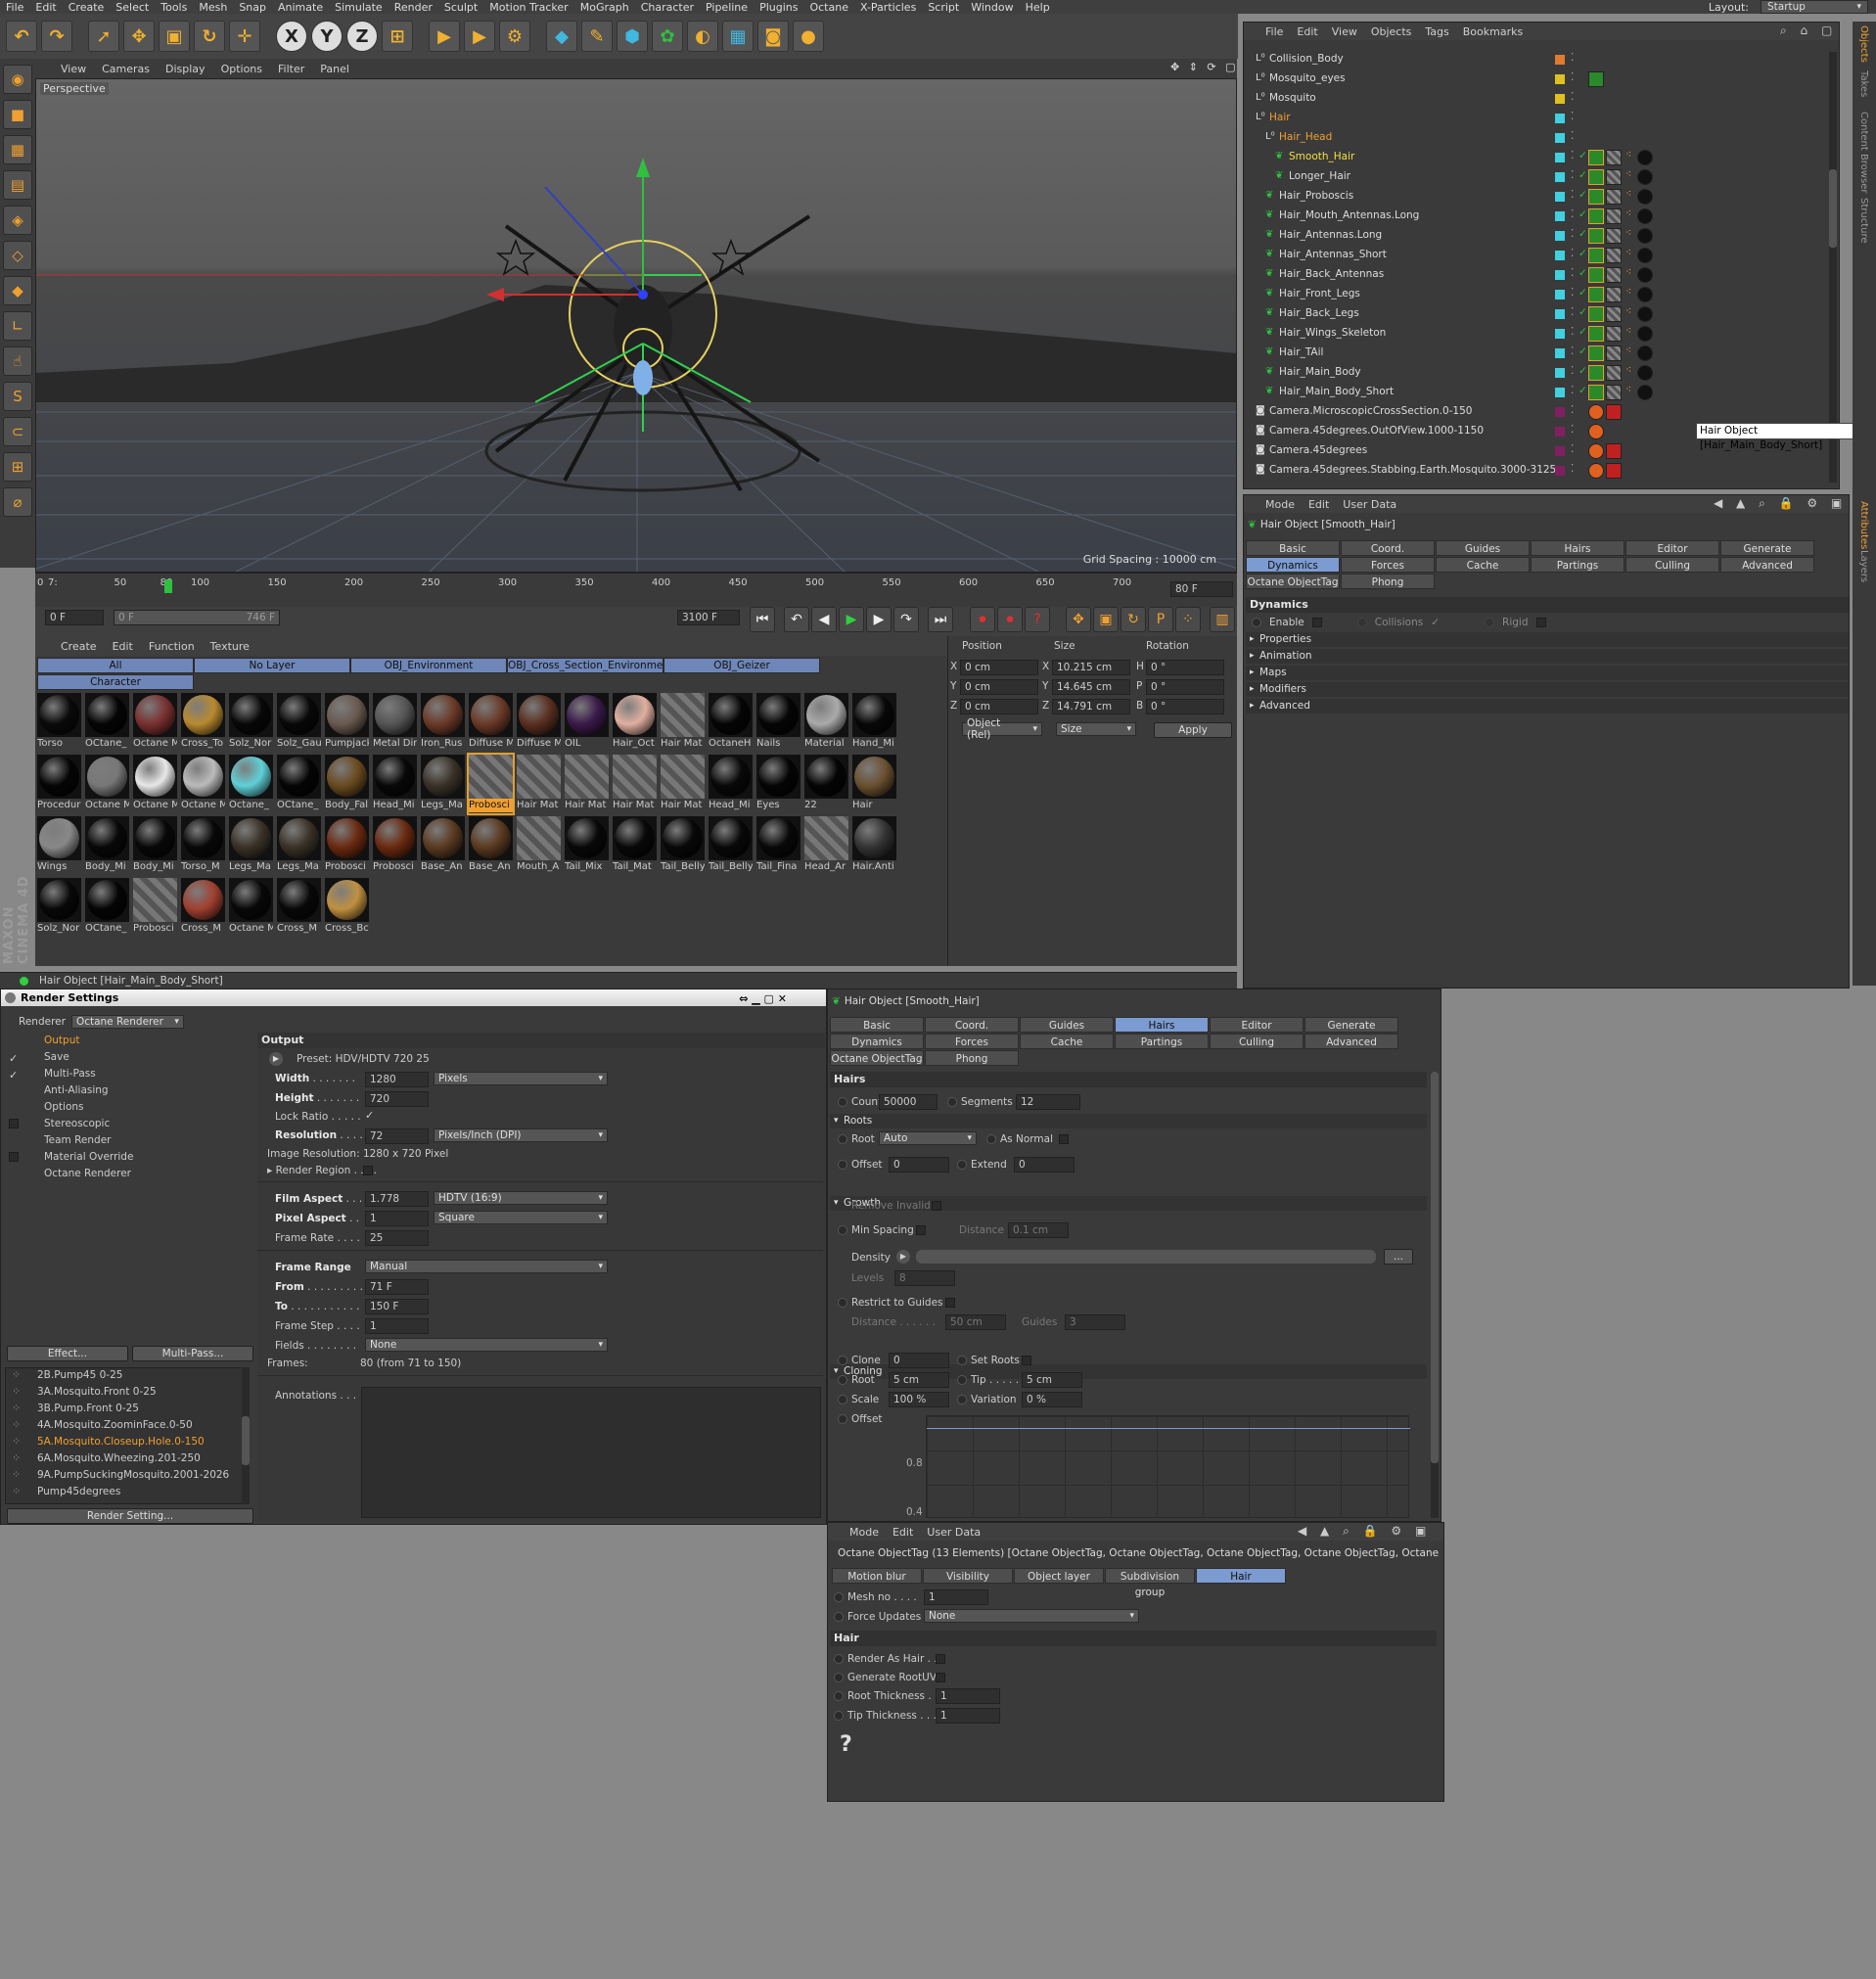  I want to click on nav-check-icon: ✓, so click(13, 1075).